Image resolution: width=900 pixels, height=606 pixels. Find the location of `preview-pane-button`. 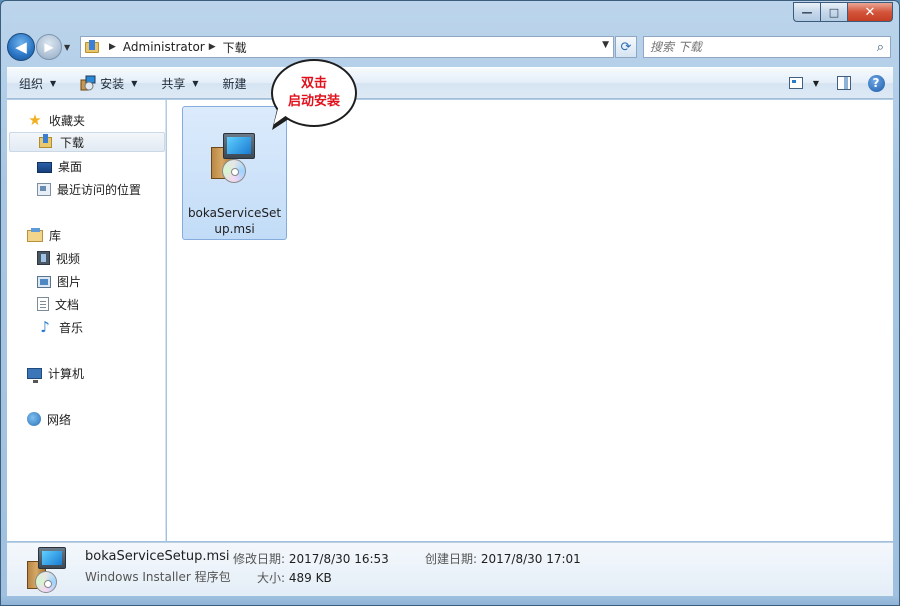

preview-pane-button is located at coordinates (844, 83).